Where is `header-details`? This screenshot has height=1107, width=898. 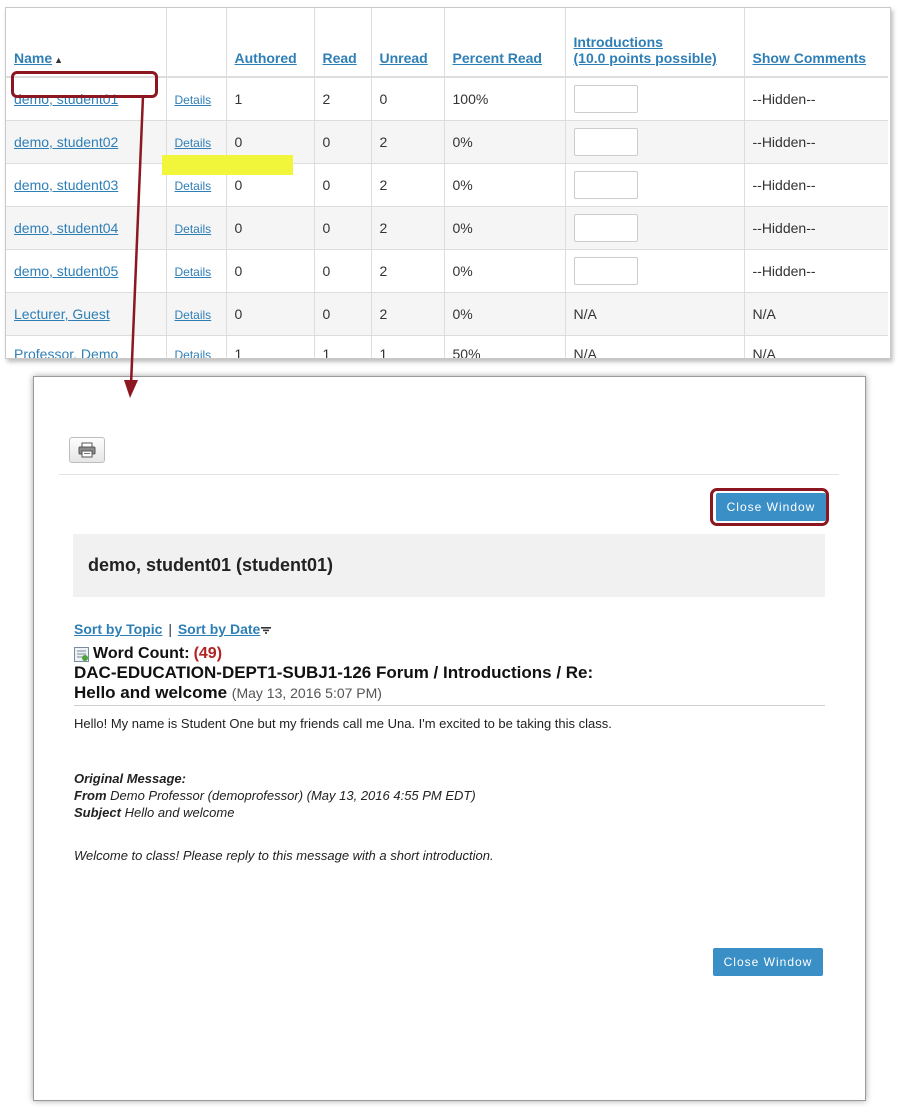 header-details is located at coordinates (196, 43).